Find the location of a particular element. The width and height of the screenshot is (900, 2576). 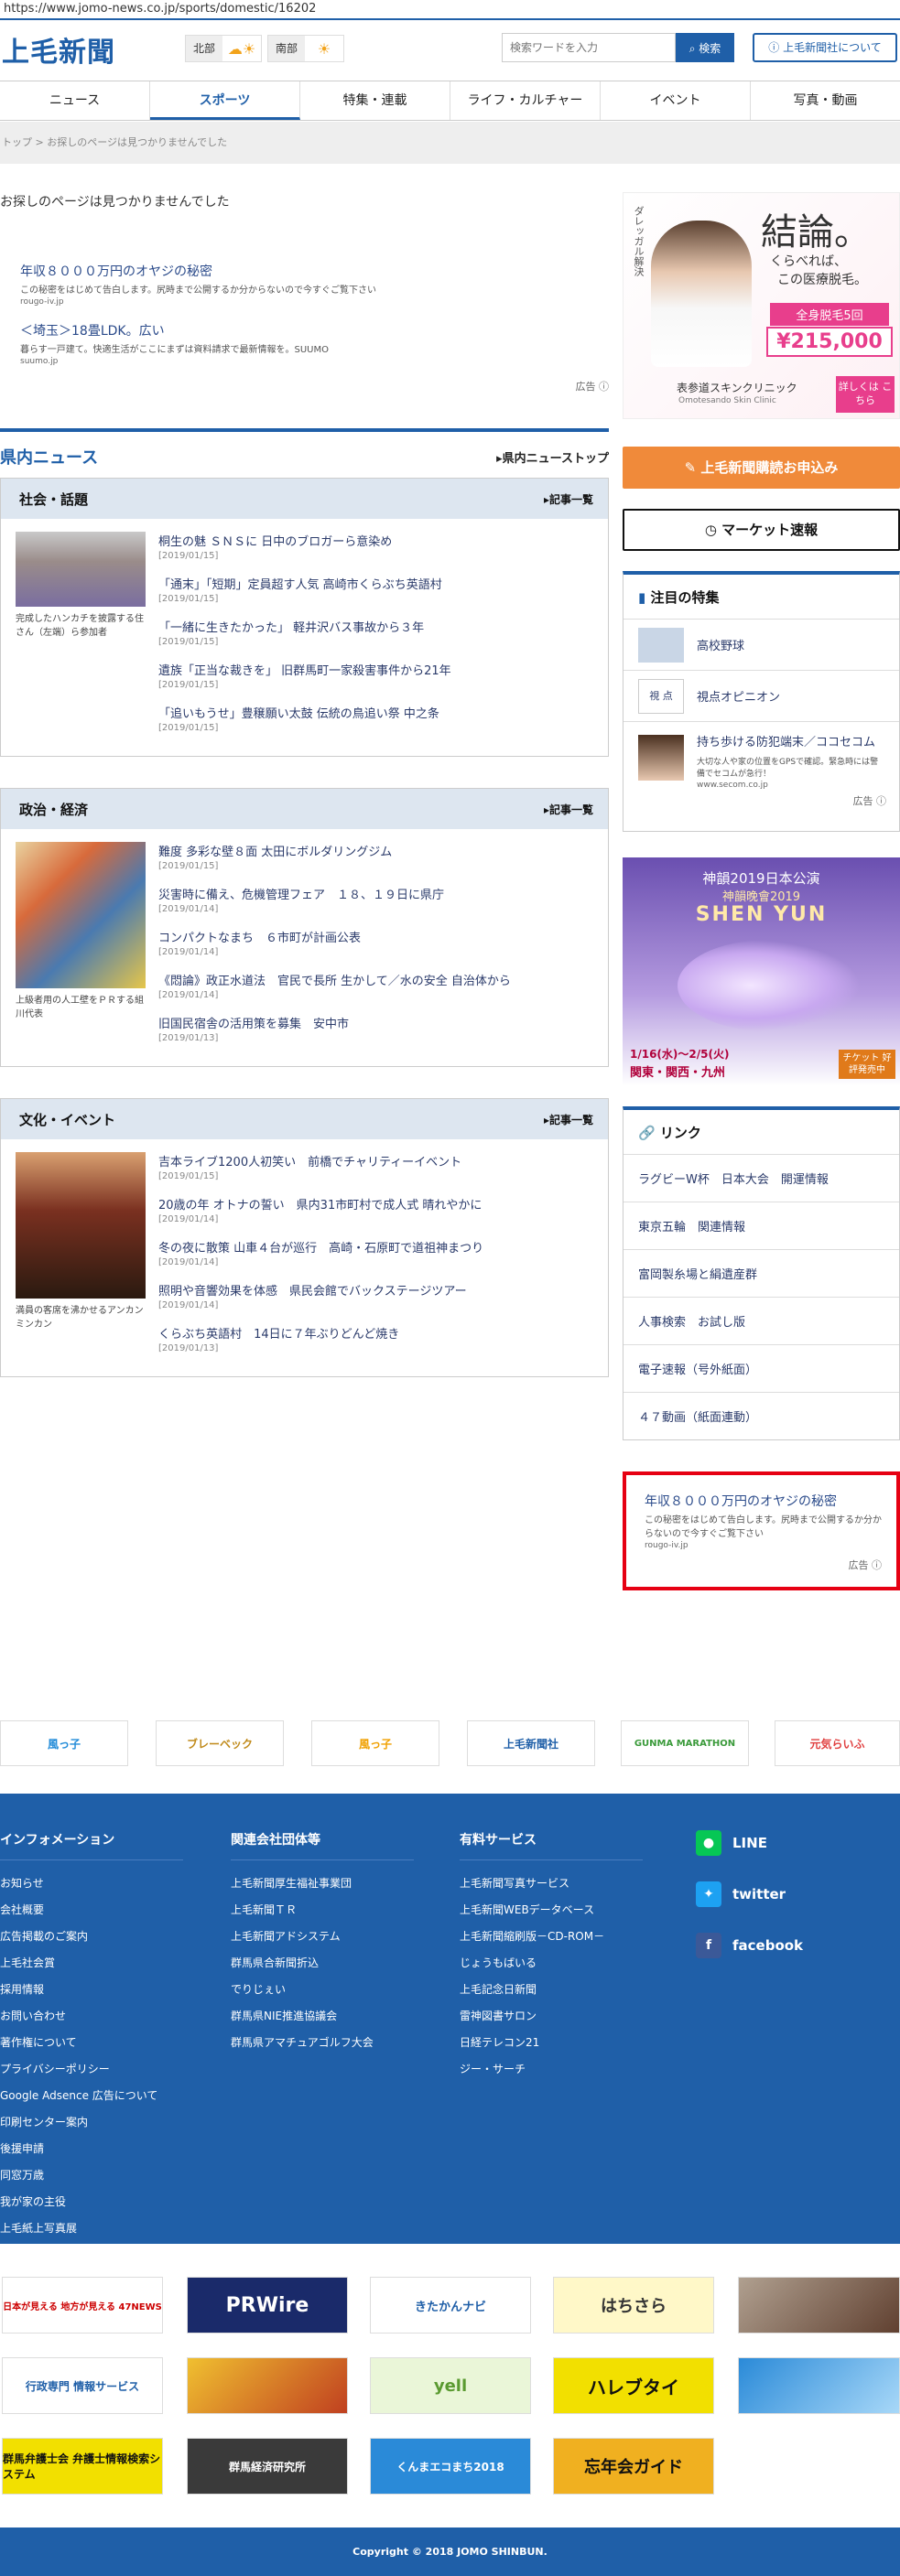

footer-link: 会社概要 is located at coordinates (91, 1909).